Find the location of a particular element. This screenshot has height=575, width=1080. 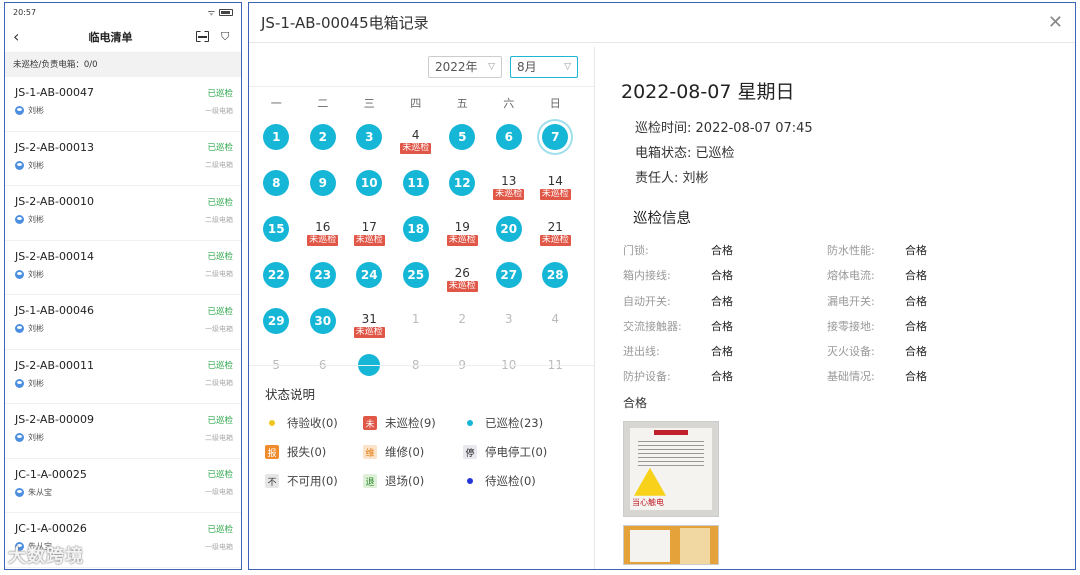

calendar-day: 12 is located at coordinates (462, 188).